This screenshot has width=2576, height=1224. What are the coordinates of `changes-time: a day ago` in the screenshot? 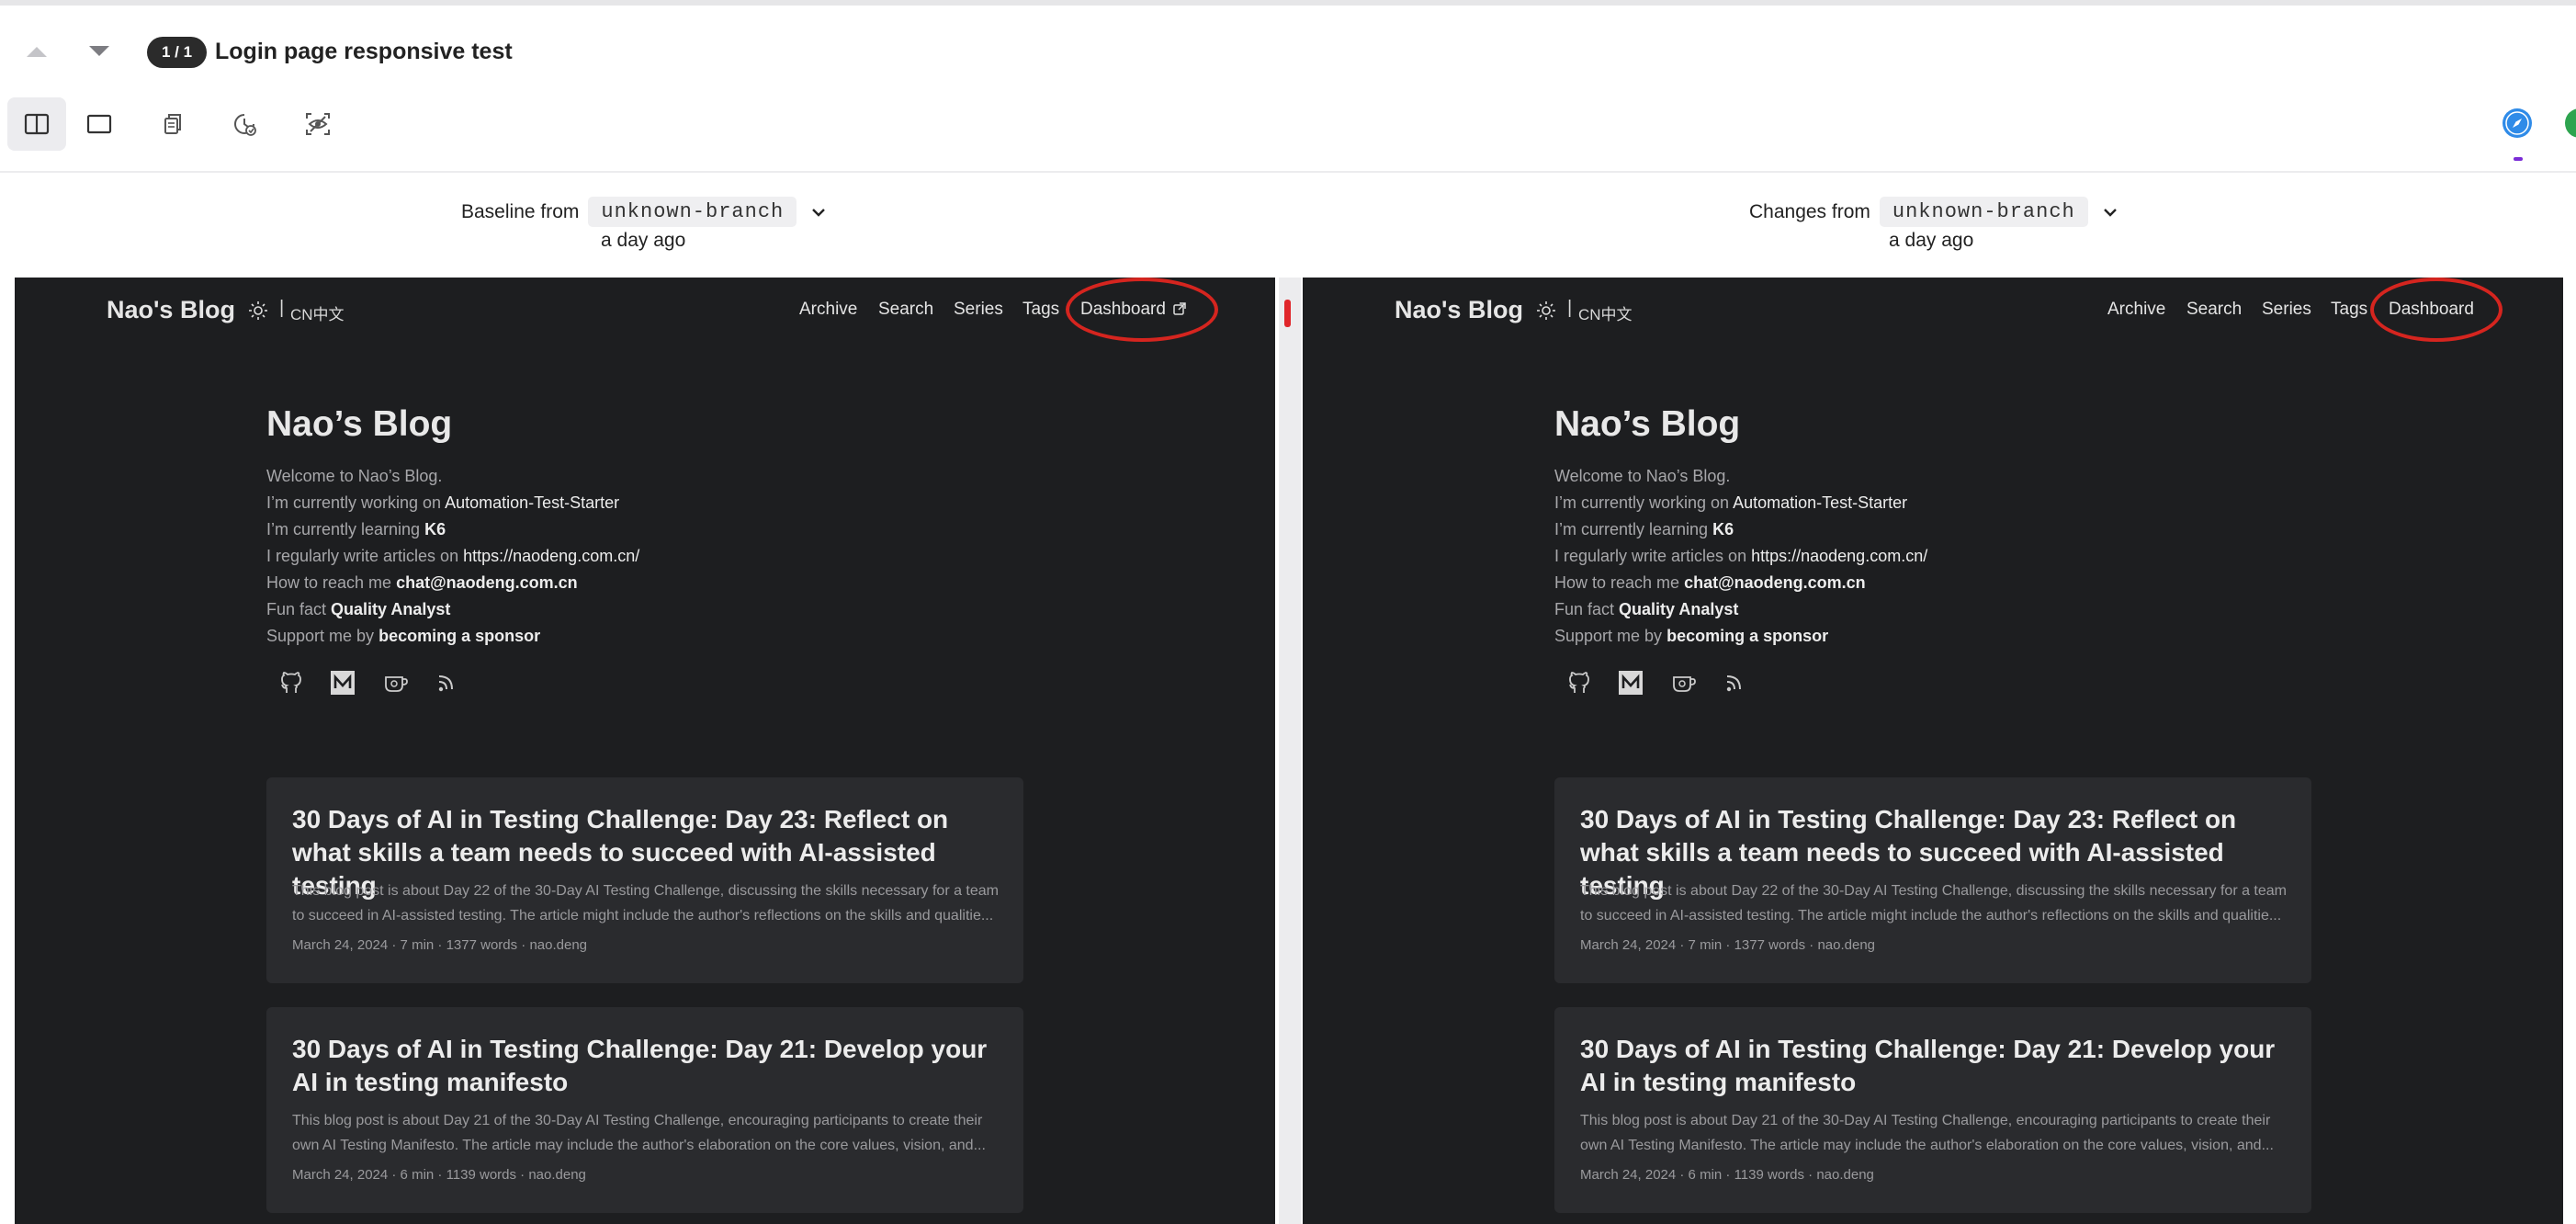 It's located at (1931, 240).